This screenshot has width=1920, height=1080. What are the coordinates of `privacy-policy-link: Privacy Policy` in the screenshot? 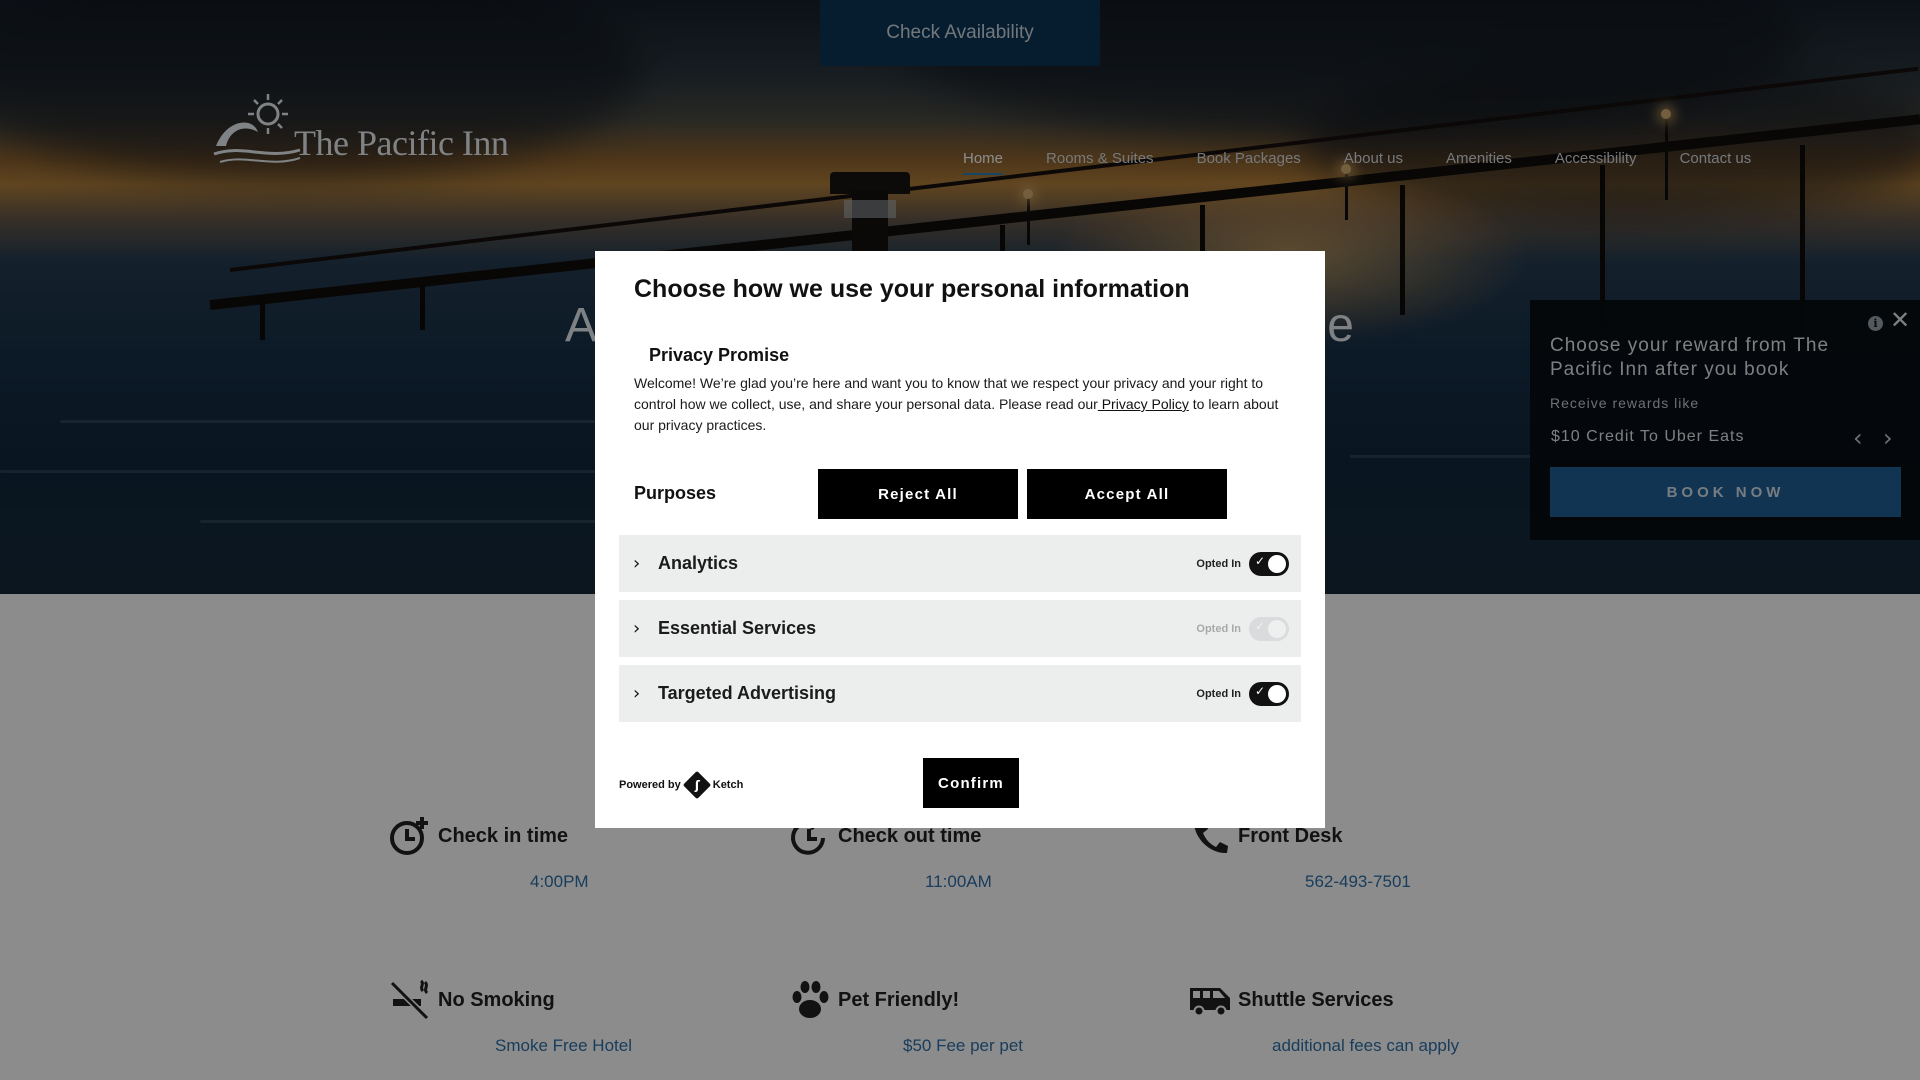 It's located at (1143, 404).